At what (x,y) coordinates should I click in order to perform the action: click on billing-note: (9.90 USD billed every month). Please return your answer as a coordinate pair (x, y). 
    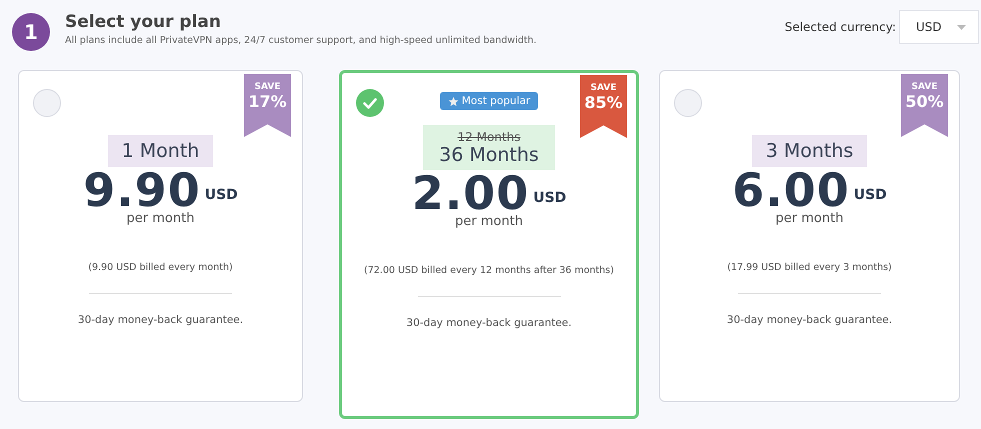
    Looking at the image, I should click on (160, 267).